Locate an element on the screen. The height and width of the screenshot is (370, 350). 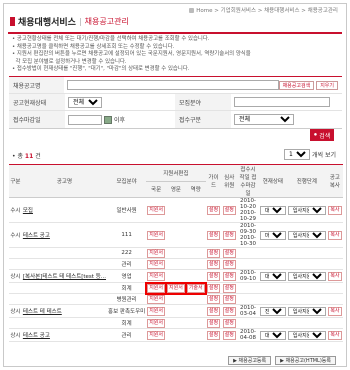
col-ko: 국문 is located at coordinates (156, 189).